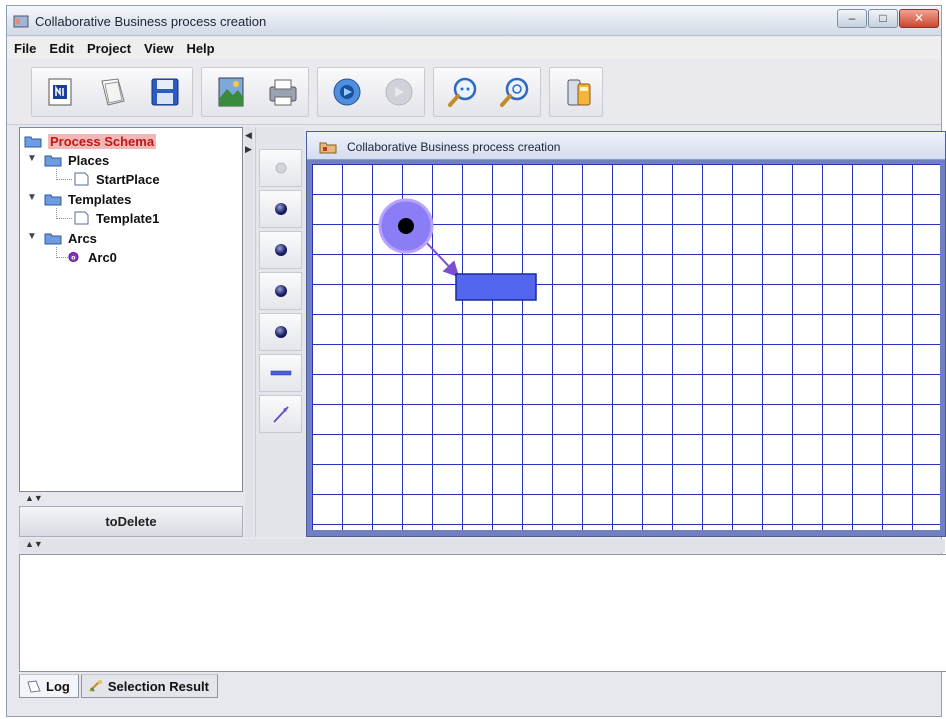 The height and width of the screenshot is (719, 946). I want to click on zoom-in-button, so click(515, 92).